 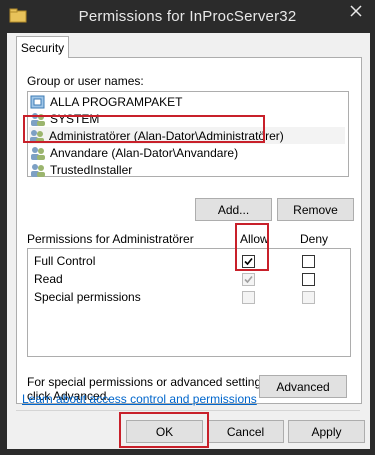 What do you see at coordinates (188, 261) in the screenshot?
I see `permission-row: Full Control` at bounding box center [188, 261].